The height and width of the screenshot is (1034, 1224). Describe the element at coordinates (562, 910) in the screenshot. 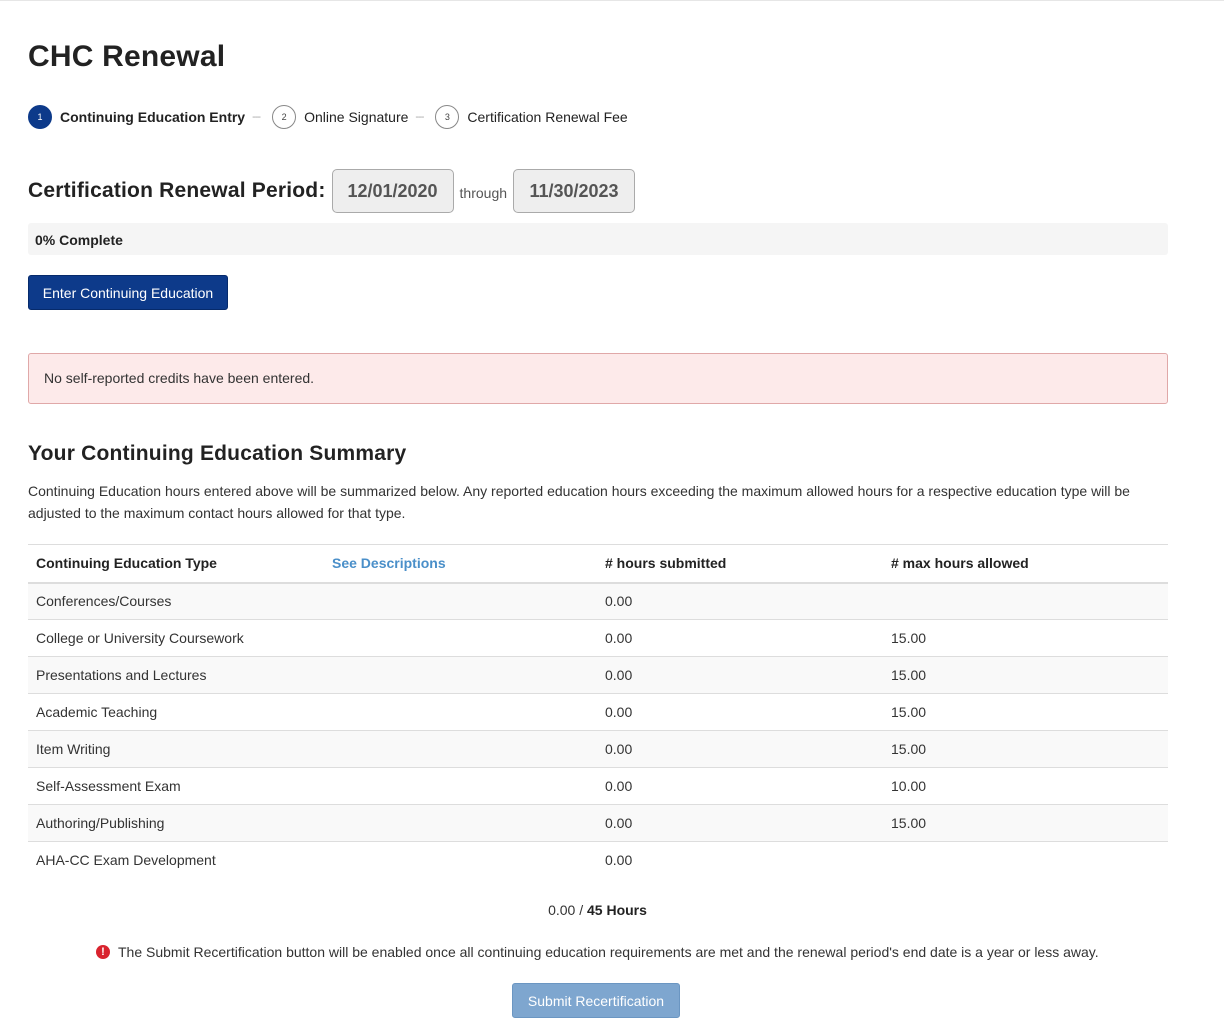

I see `total-submitted: 0.00` at that location.